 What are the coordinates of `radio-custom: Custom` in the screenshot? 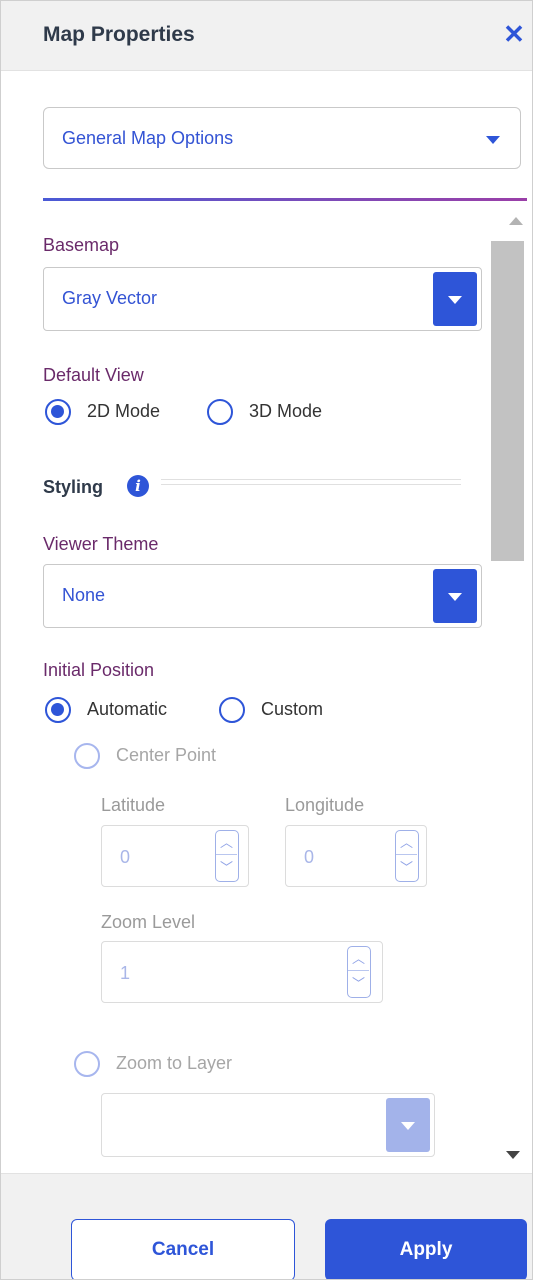 It's located at (289, 711).